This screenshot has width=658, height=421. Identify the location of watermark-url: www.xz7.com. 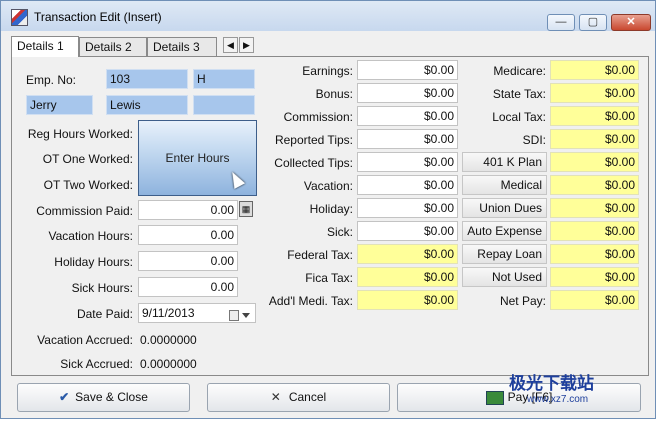
(558, 399).